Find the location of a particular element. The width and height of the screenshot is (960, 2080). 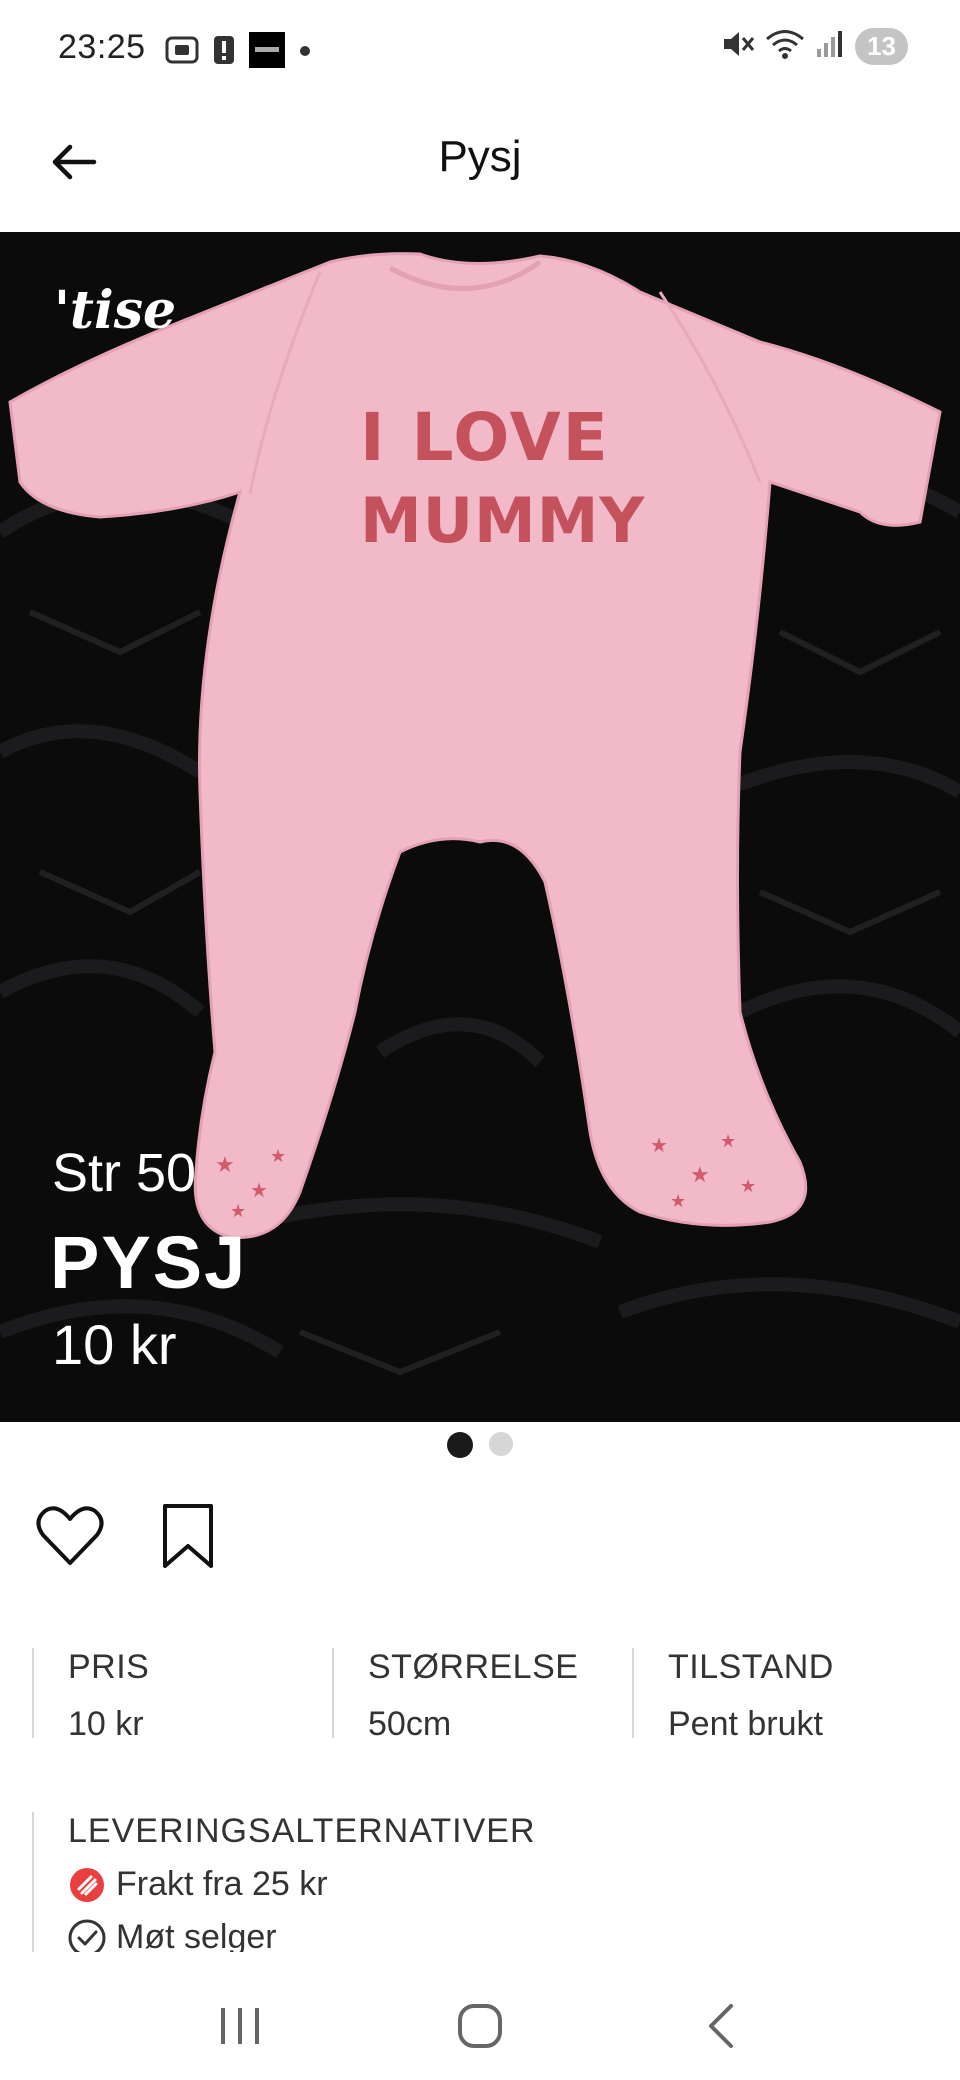

overlay-title: PYSJ is located at coordinates (149, 1262).